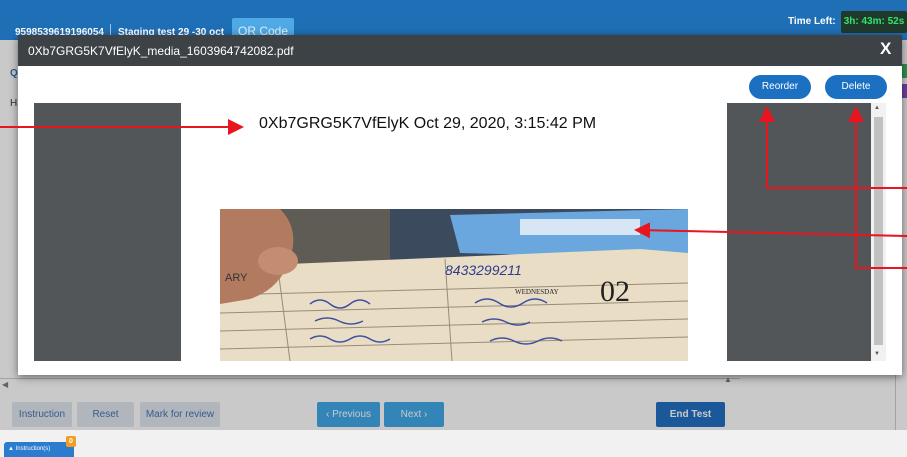 This screenshot has width=907, height=457. What do you see at coordinates (874, 22) in the screenshot?
I see `time-left-value: 3h: 43m: 52s` at bounding box center [874, 22].